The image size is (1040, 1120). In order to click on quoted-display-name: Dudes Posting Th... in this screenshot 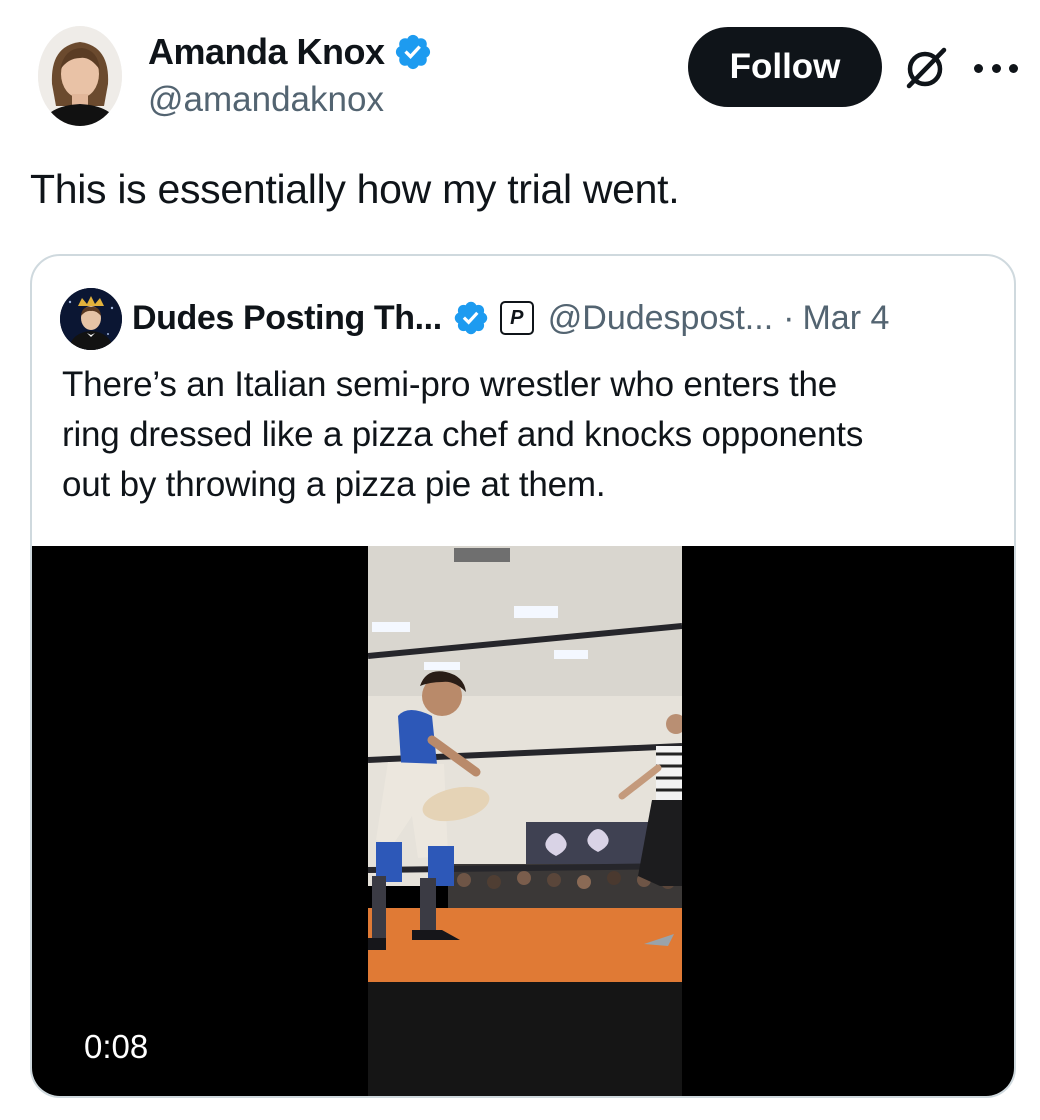, I will do `click(287, 318)`.